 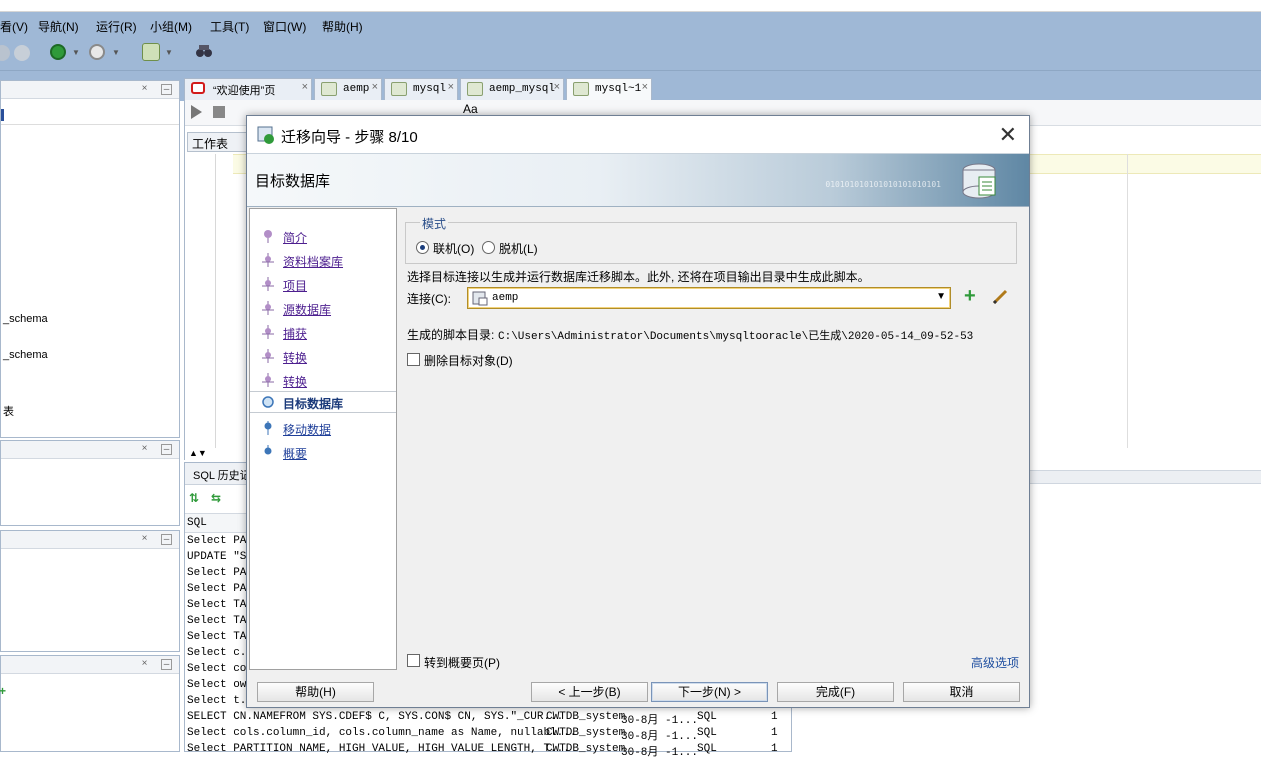 I want to click on step-convert: 转换, so click(x=295, y=357).